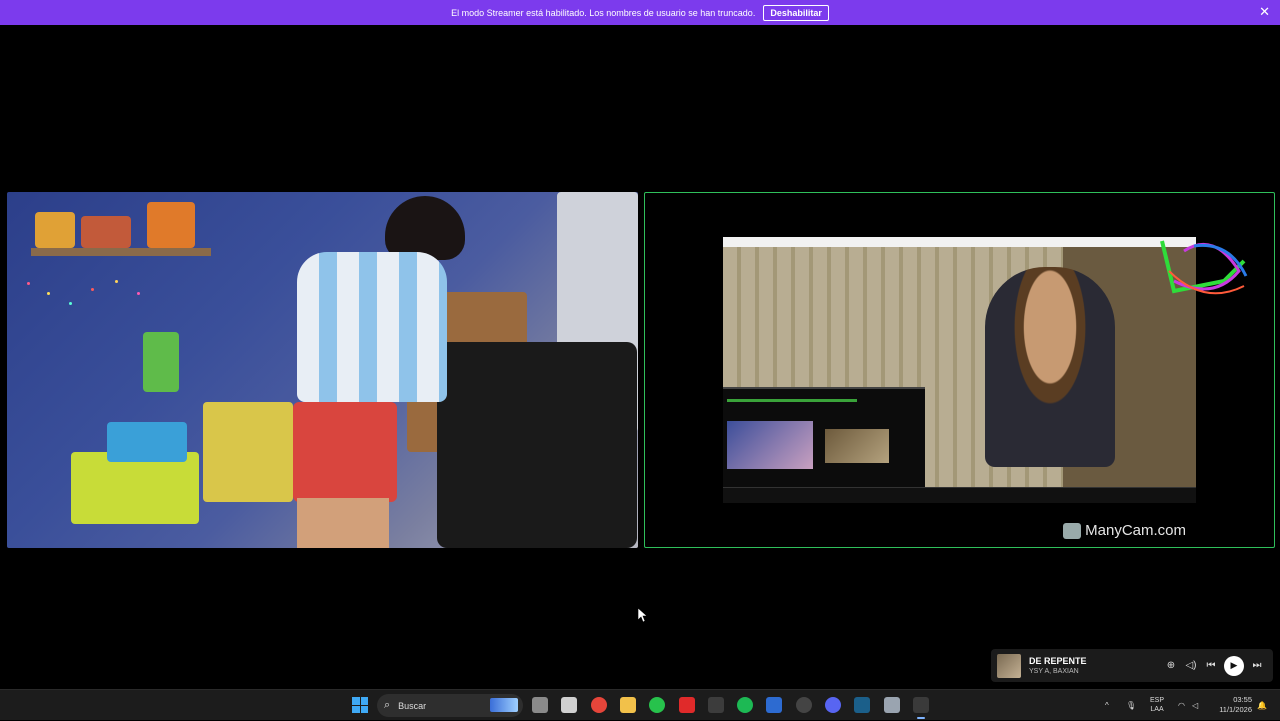 Image resolution: width=1280 pixels, height=721 pixels. I want to click on discord-icon, so click(833, 705).